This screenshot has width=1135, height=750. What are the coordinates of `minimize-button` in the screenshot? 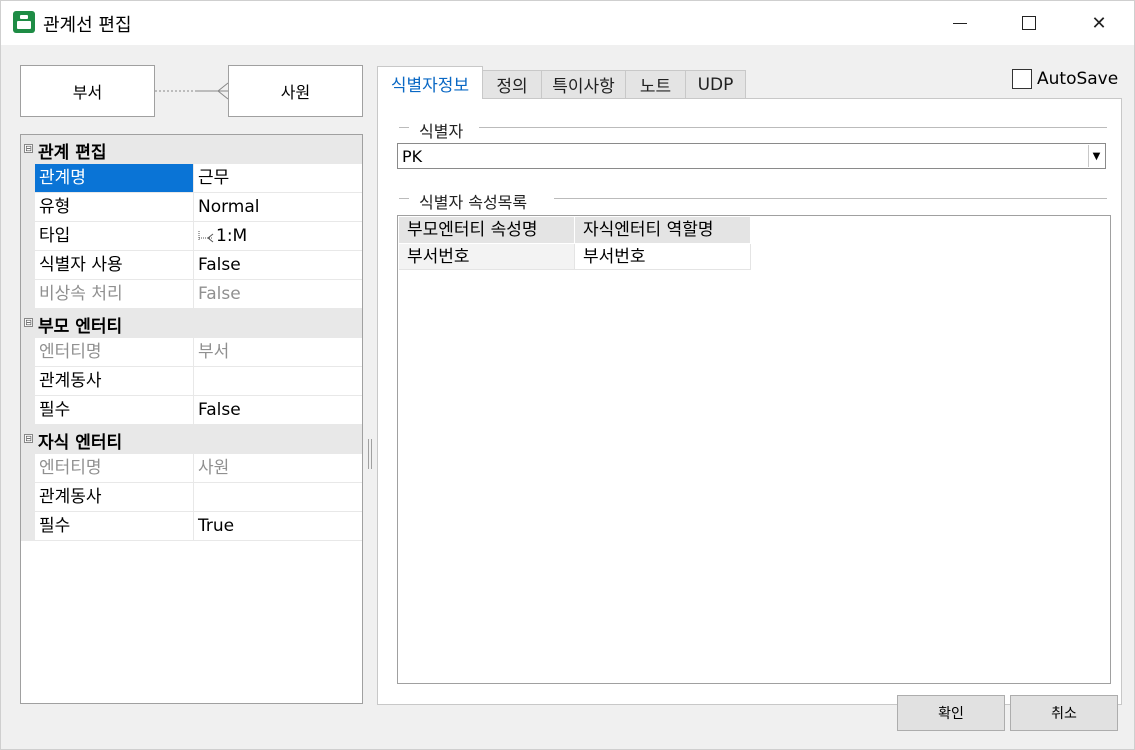 It's located at (960, 23).